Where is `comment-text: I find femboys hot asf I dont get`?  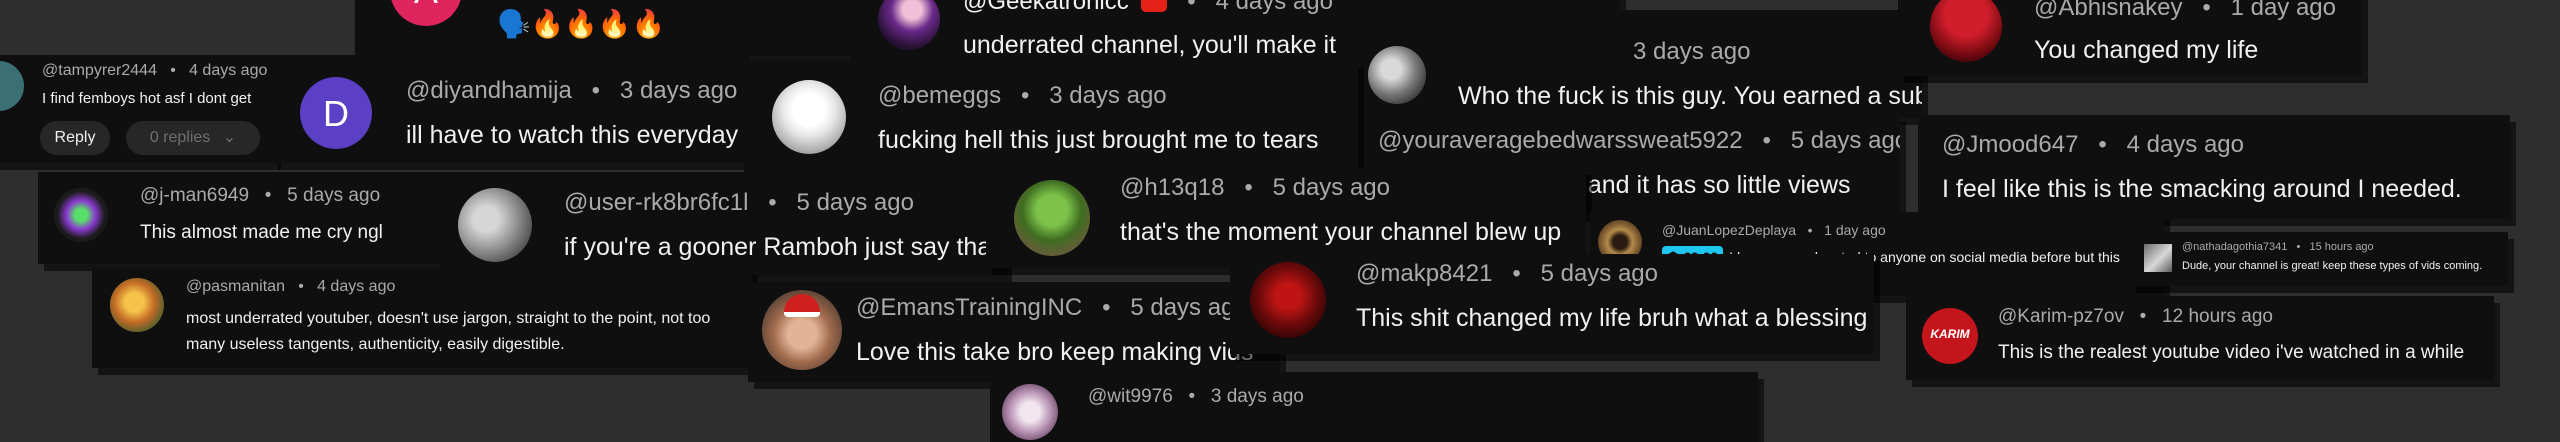
comment-text: I find femboys hot asf I dont get is located at coordinates (147, 98).